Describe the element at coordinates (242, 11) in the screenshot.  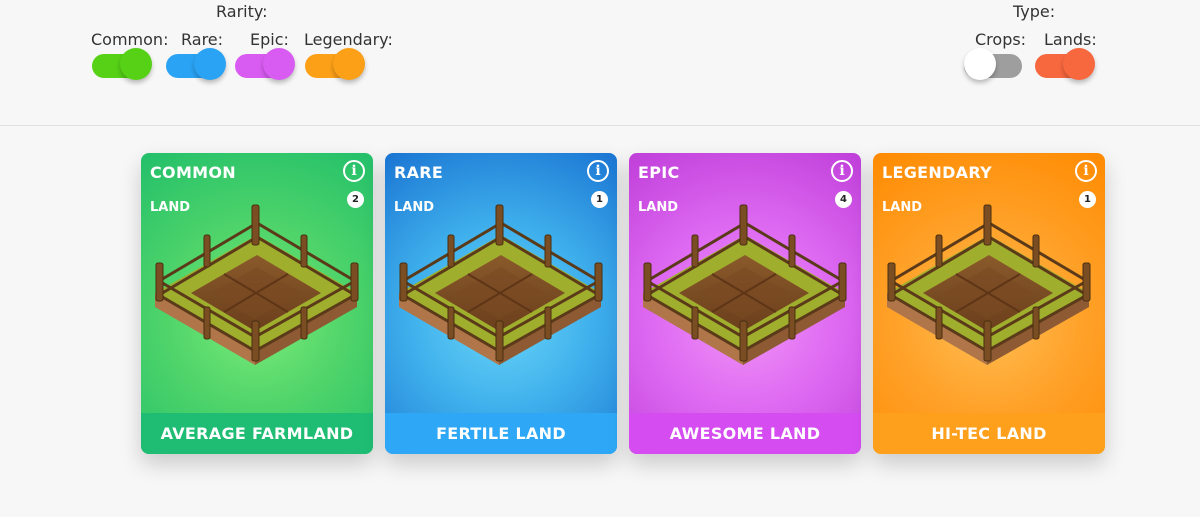
I see `rarity-filter-title: Rarity:` at that location.